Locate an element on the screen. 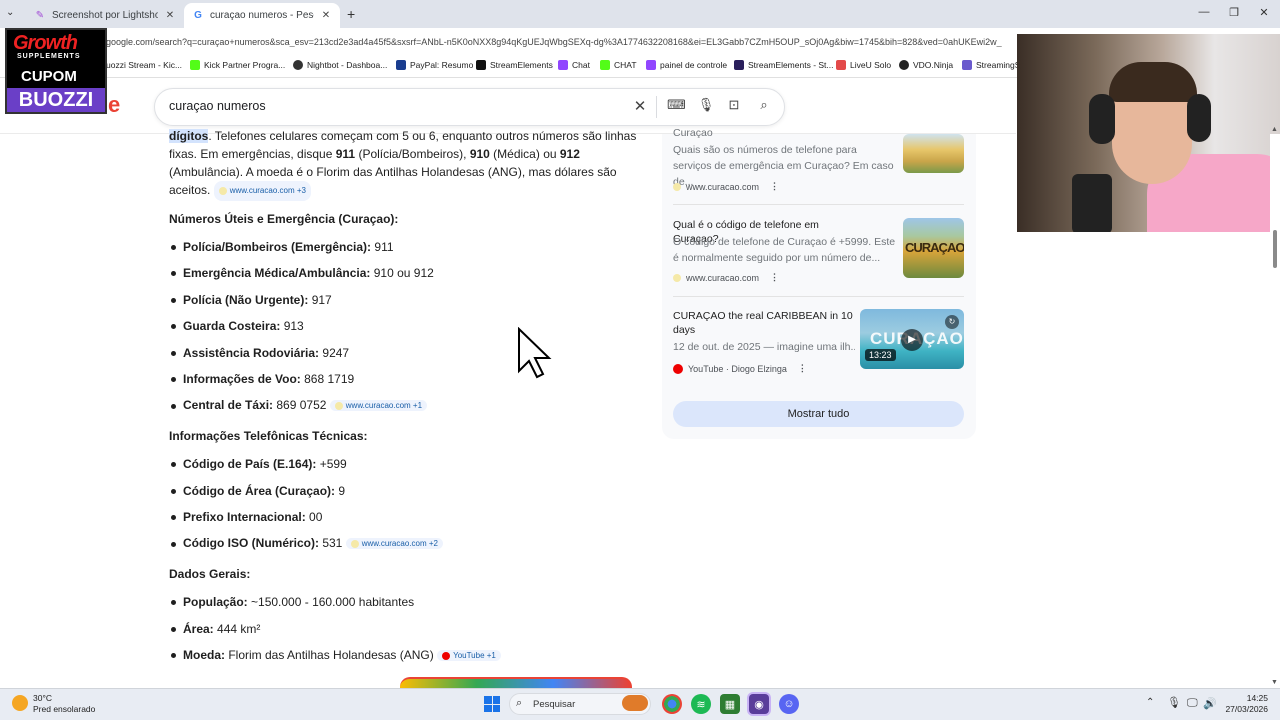  source-chip: www.curacao.com +1 is located at coordinates (378, 406).